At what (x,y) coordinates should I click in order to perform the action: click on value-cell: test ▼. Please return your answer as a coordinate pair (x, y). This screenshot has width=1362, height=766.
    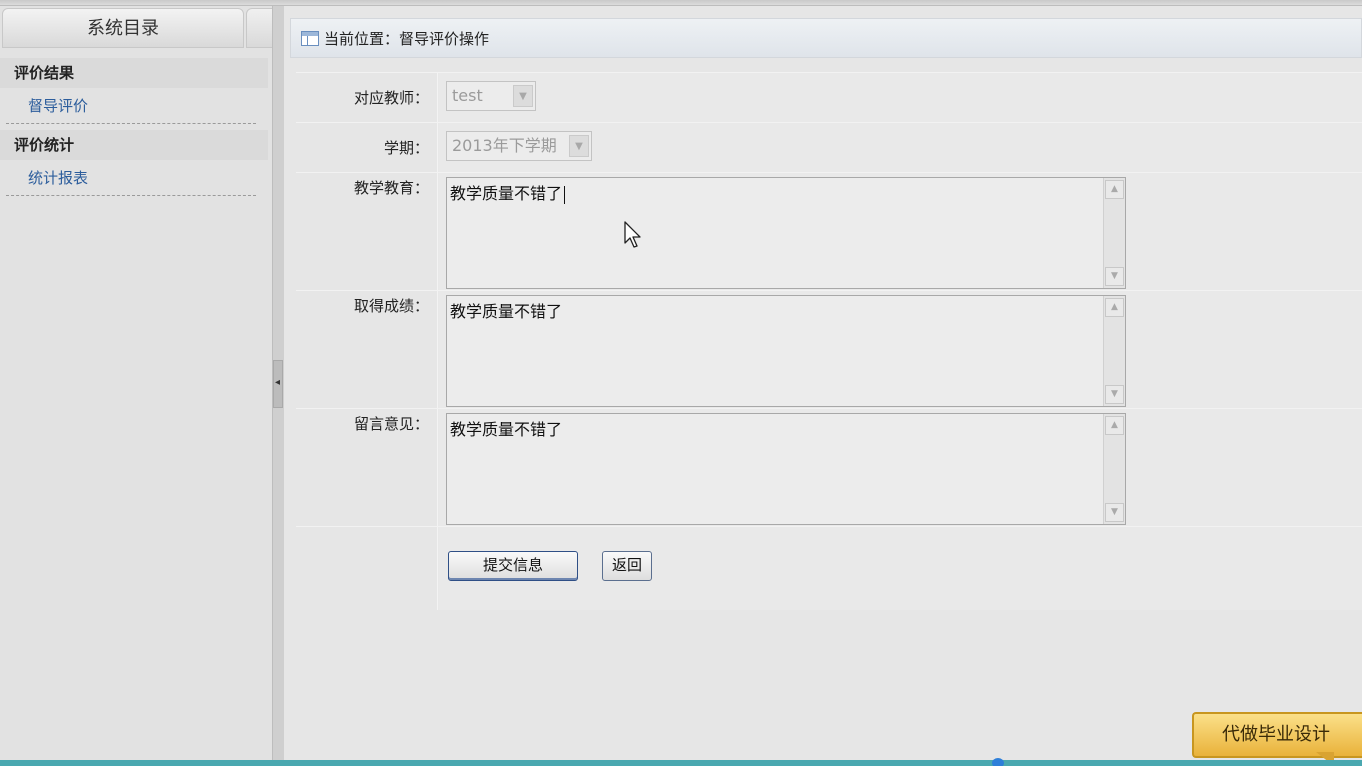
    Looking at the image, I should click on (900, 97).